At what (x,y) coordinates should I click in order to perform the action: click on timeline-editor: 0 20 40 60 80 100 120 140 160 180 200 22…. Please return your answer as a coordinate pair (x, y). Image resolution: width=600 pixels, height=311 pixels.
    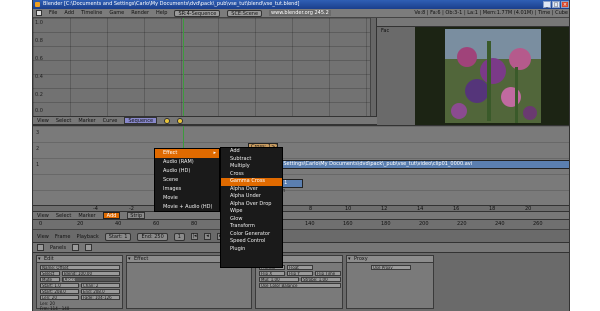
    Looking at the image, I should click on (301, 231).